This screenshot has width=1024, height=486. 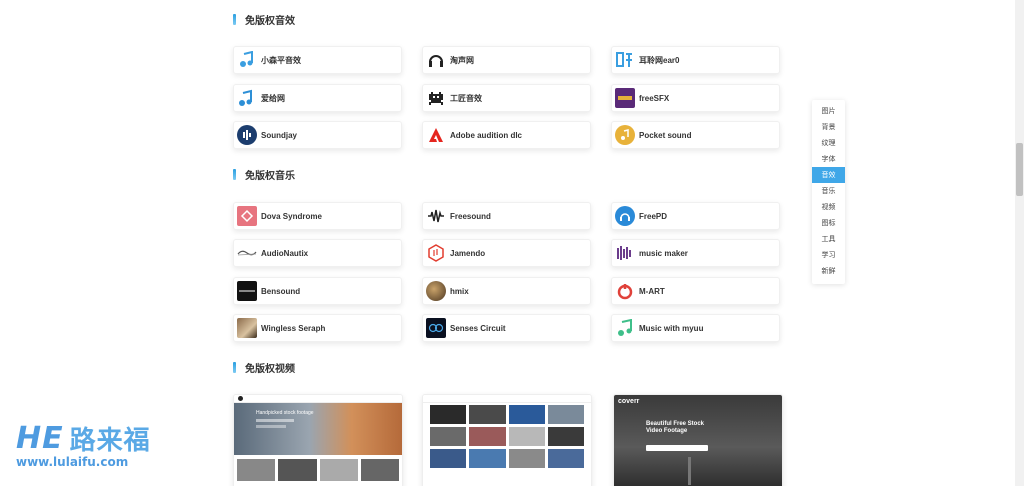 What do you see at coordinates (270, 176) in the screenshot?
I see `section-title-text: 免版权音乐` at bounding box center [270, 176].